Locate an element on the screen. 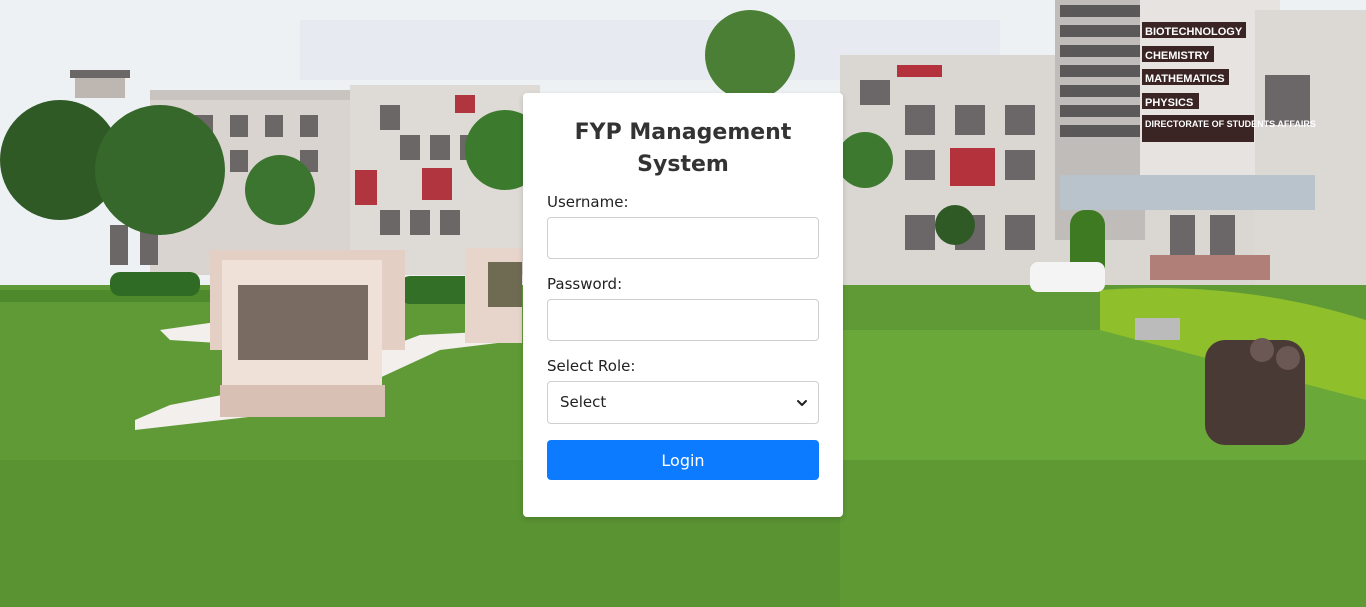 The image size is (1366, 607). username-group: Username: is located at coordinates (683, 226).